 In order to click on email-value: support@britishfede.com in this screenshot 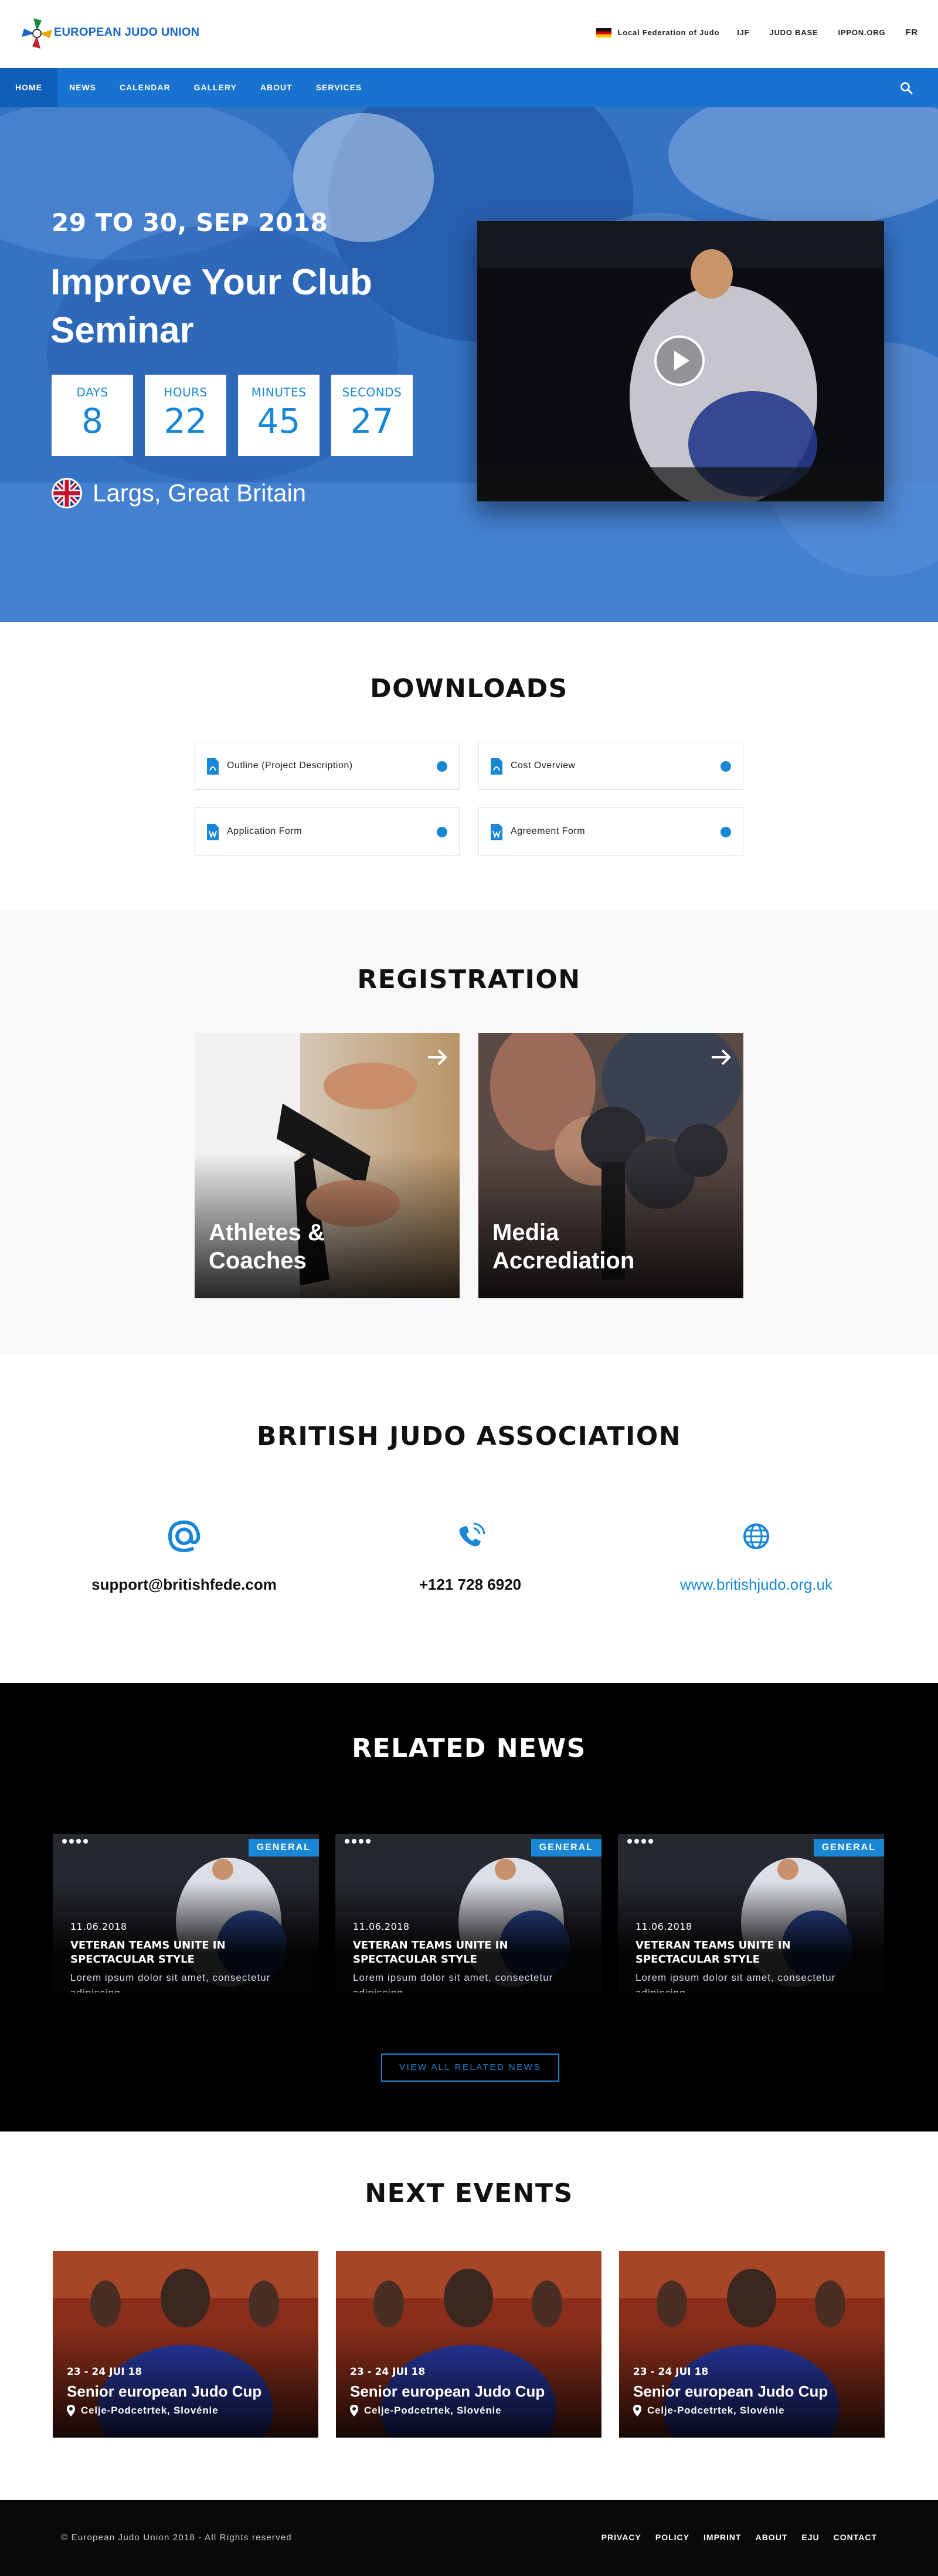, I will do `click(184, 1585)`.